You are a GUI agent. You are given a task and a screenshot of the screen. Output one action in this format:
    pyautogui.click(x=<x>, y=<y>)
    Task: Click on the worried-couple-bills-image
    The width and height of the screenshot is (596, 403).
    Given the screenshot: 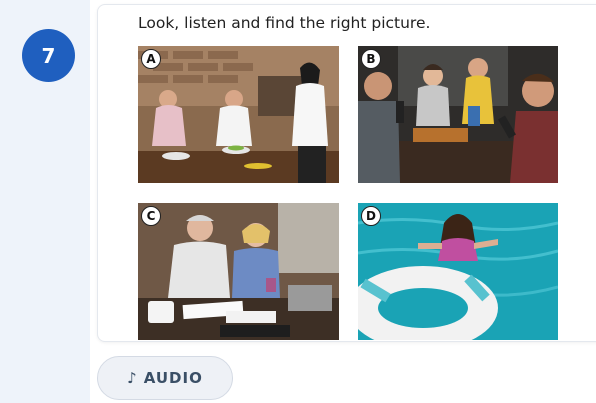 What is the action you would take?
    pyautogui.click(x=238, y=271)
    